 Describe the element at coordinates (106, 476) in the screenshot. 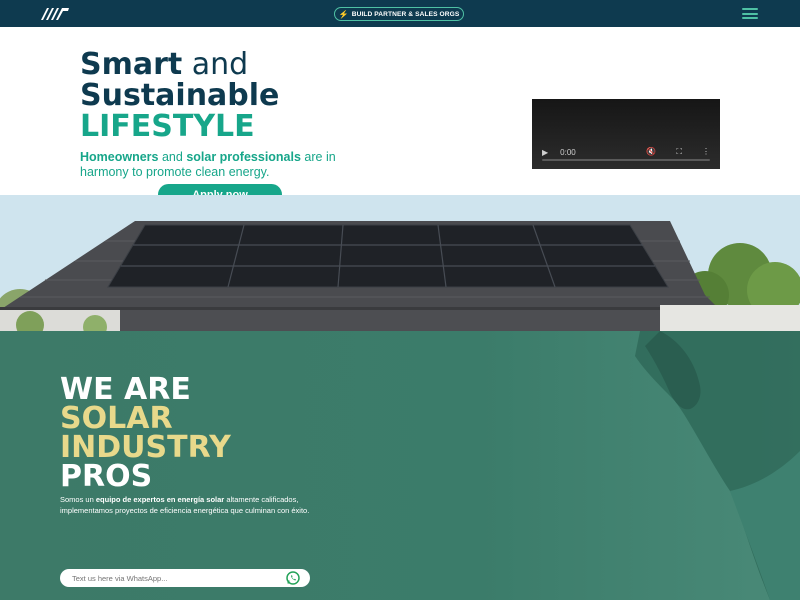

I see `about-line-pros: PROS` at that location.